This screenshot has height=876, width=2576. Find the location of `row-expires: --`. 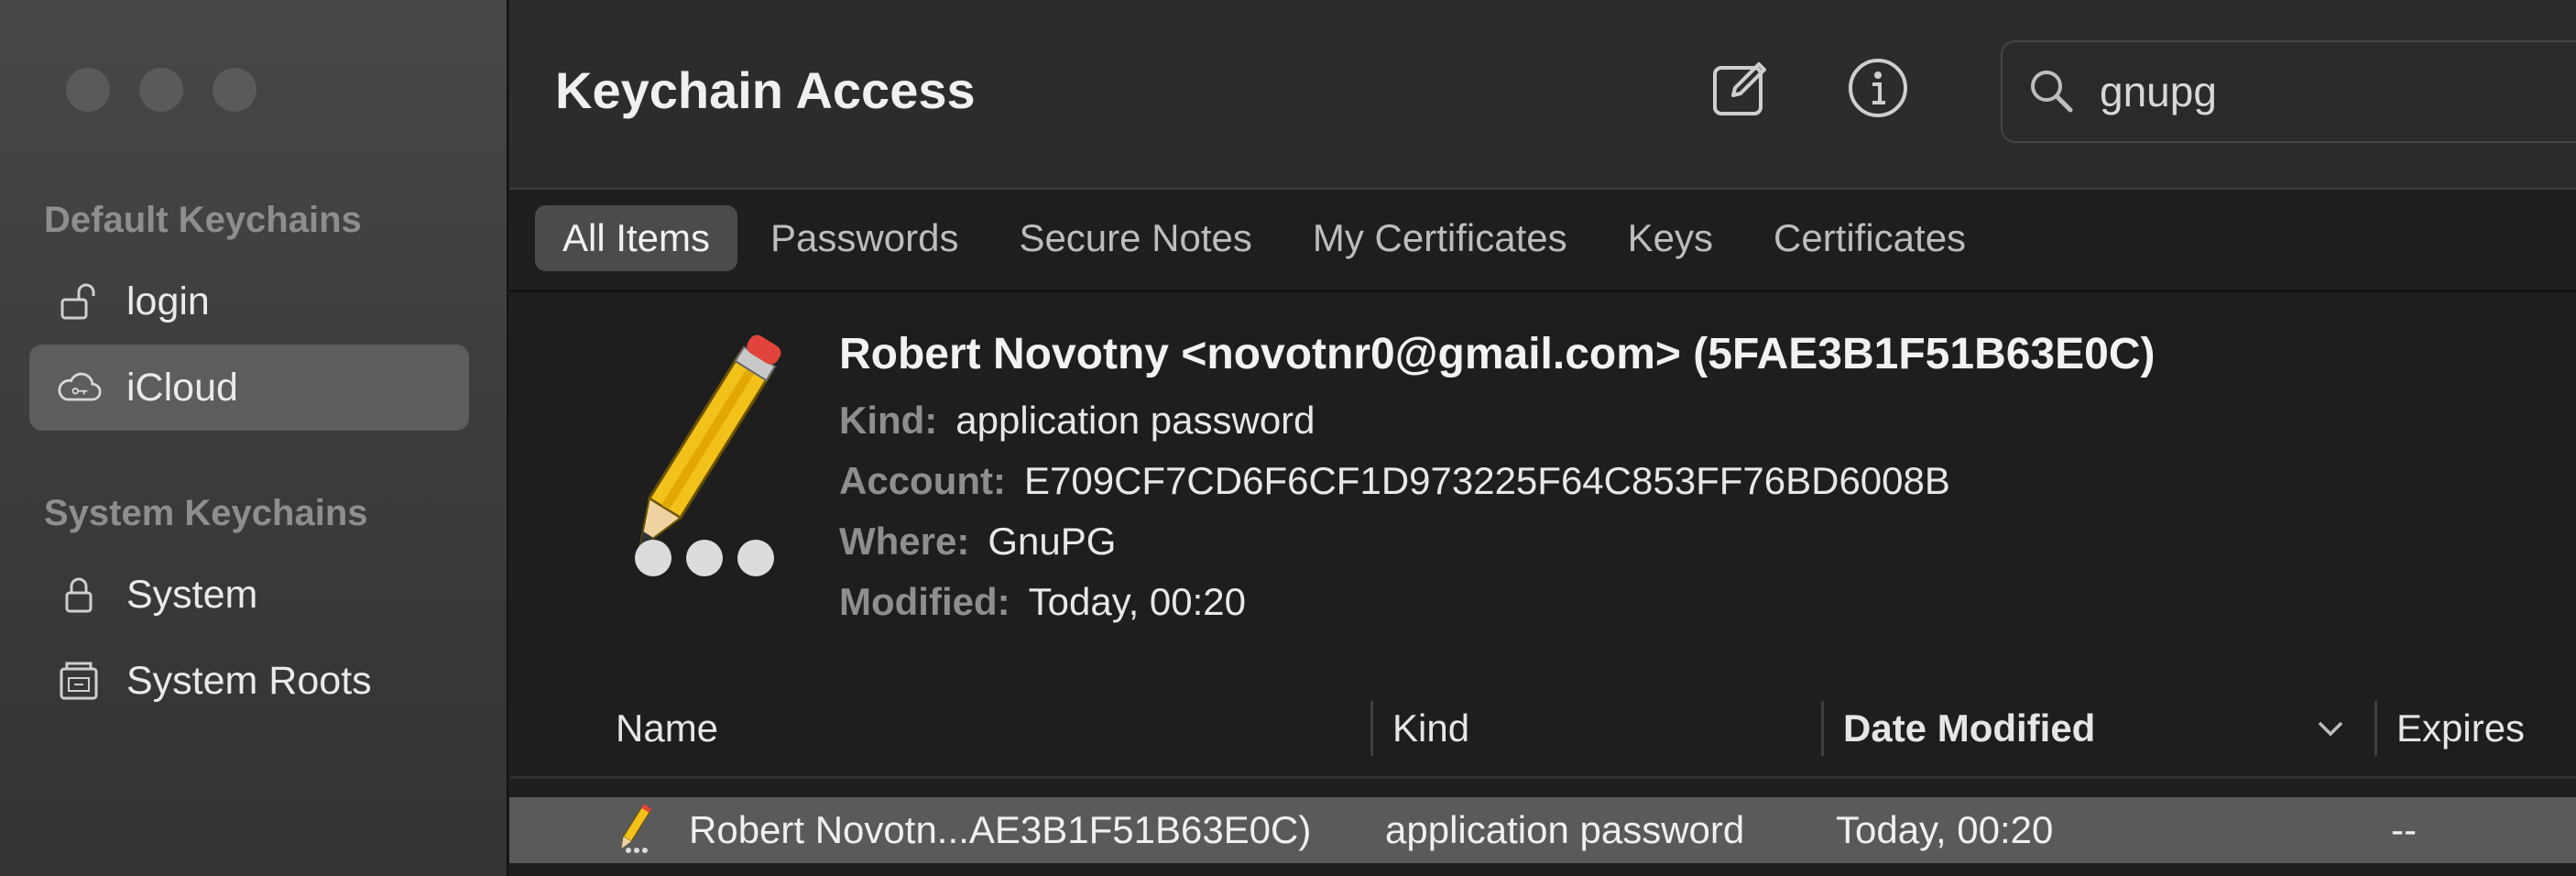

row-expires: -- is located at coordinates (2404, 829).